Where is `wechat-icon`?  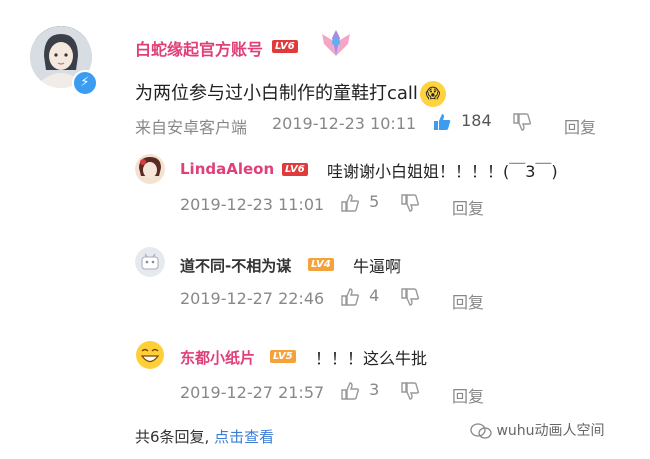 wechat-icon is located at coordinates (481, 431).